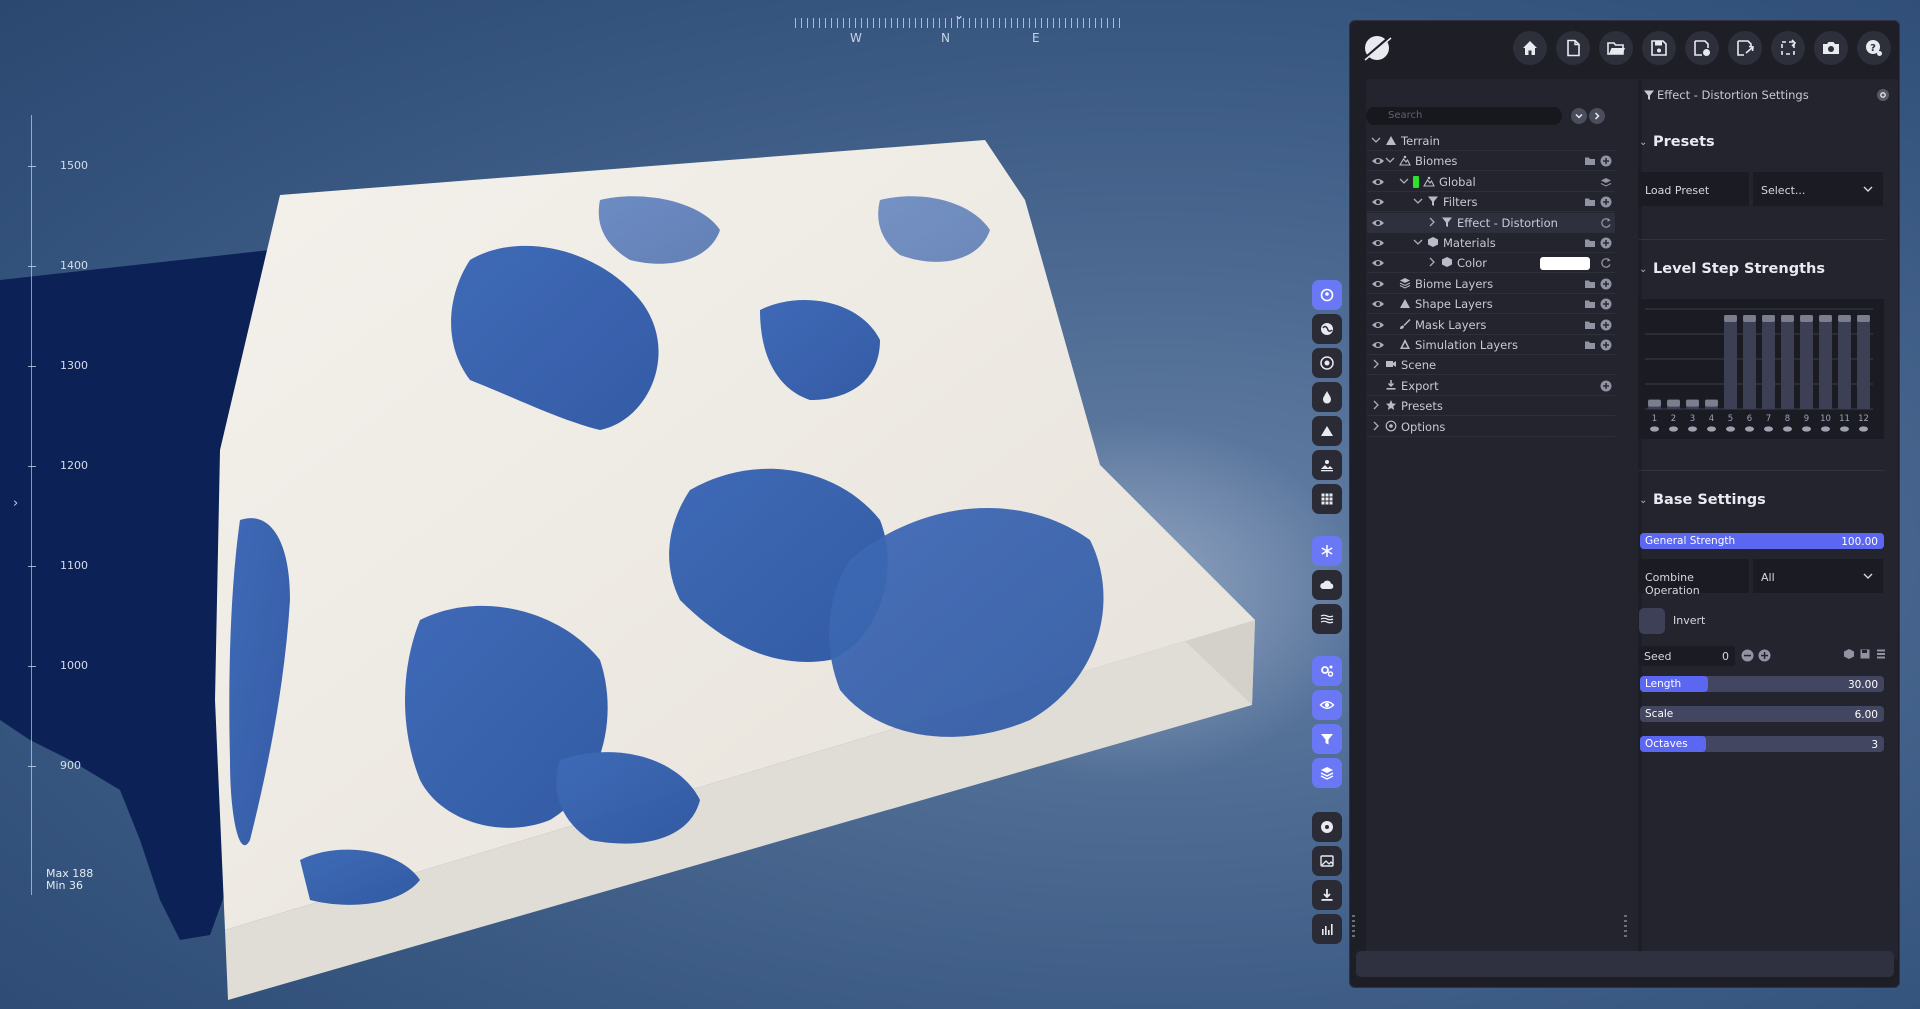 The height and width of the screenshot is (1009, 1920). Describe the element at coordinates (1491, 161) in the screenshot. I see `tree-item-biomes: Biomes` at that location.